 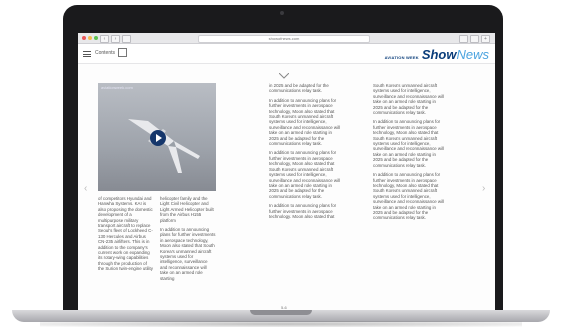 What do you see at coordinates (117, 87) in the screenshot?
I see `video-tag: aviationweek.com` at bounding box center [117, 87].